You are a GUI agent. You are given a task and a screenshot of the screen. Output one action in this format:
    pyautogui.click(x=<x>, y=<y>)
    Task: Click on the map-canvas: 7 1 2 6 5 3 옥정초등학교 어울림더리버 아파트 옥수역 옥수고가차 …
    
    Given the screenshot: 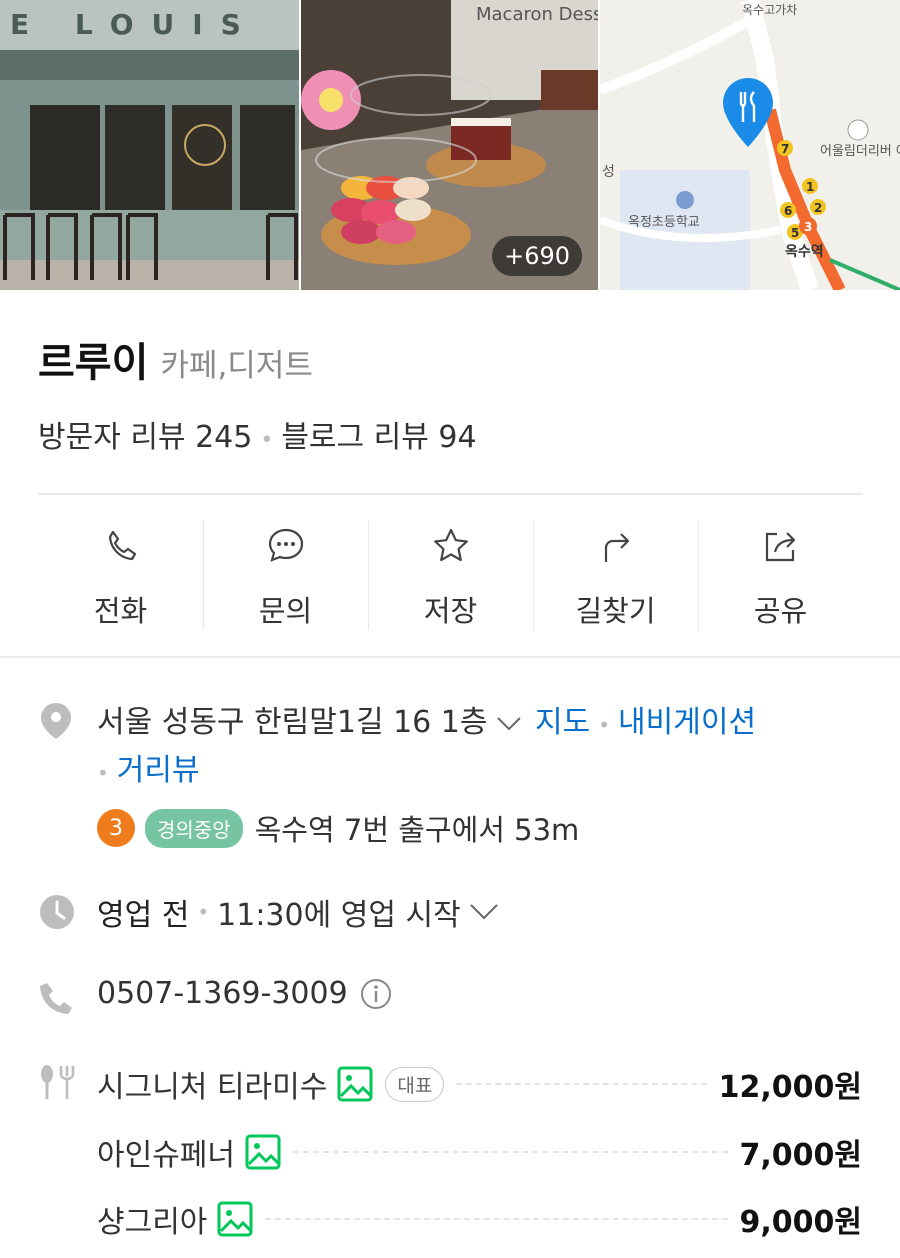 What is the action you would take?
    pyautogui.click(x=750, y=145)
    